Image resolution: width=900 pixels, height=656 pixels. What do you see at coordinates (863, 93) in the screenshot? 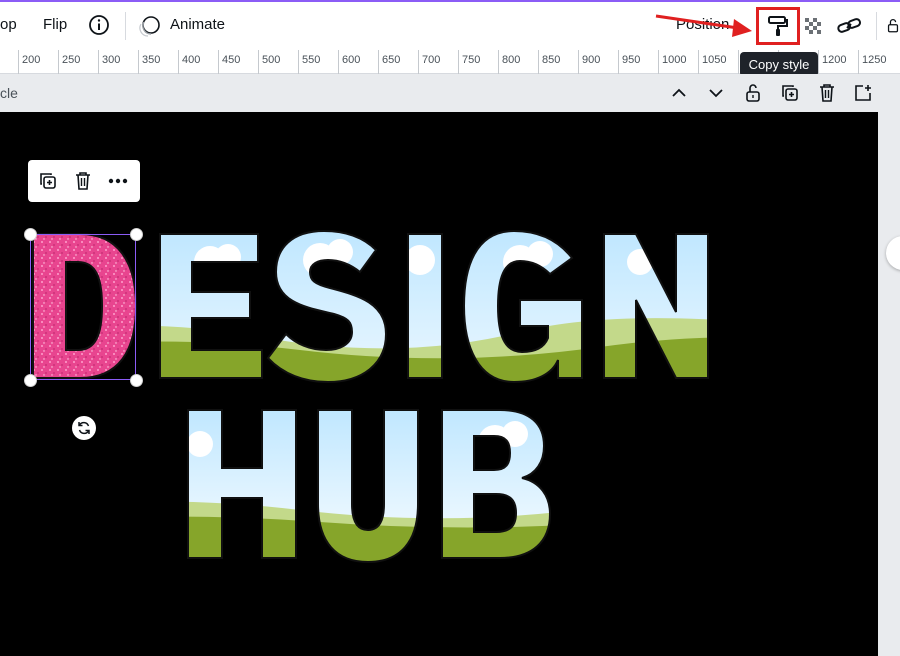
I see `add-page-icon` at bounding box center [863, 93].